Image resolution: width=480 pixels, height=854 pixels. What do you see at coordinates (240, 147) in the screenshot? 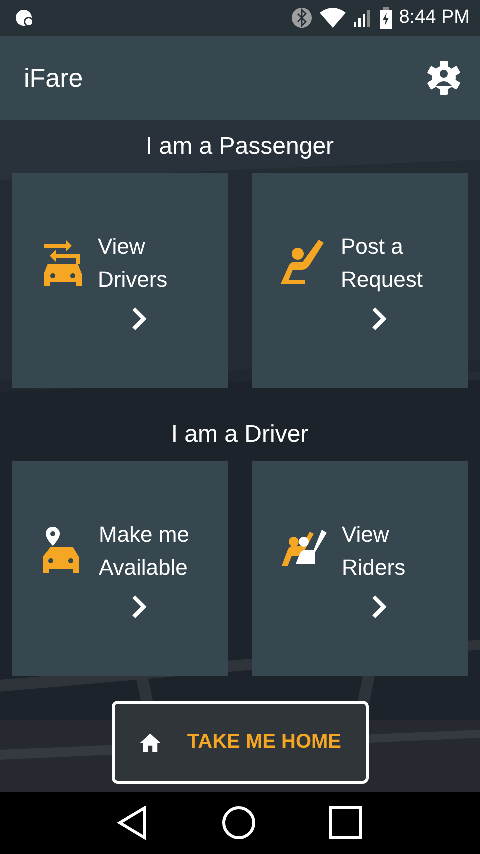
I see `section-heading: I am a Passenger` at bounding box center [240, 147].